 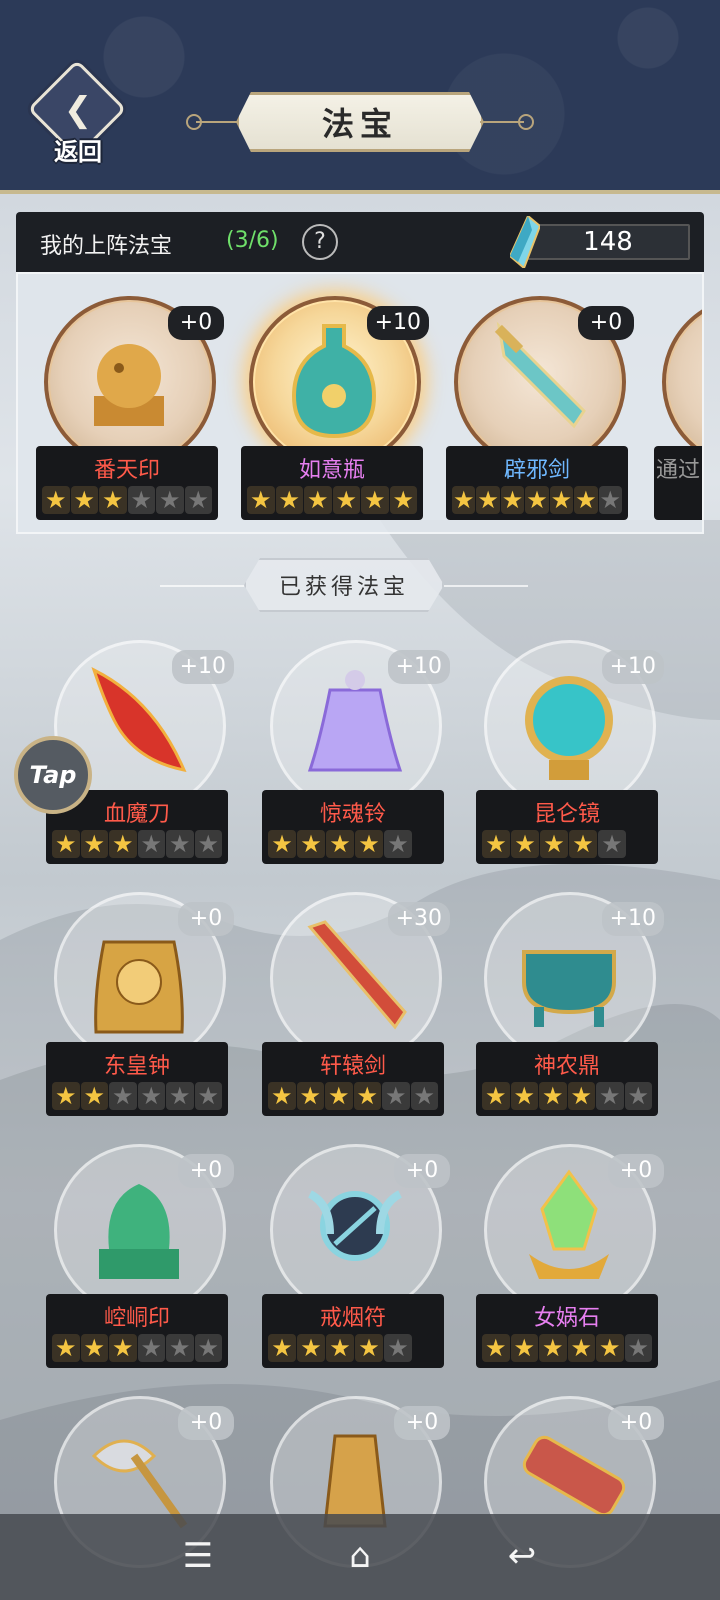 What do you see at coordinates (53, 775) in the screenshot?
I see `tap-button: Tap` at bounding box center [53, 775].